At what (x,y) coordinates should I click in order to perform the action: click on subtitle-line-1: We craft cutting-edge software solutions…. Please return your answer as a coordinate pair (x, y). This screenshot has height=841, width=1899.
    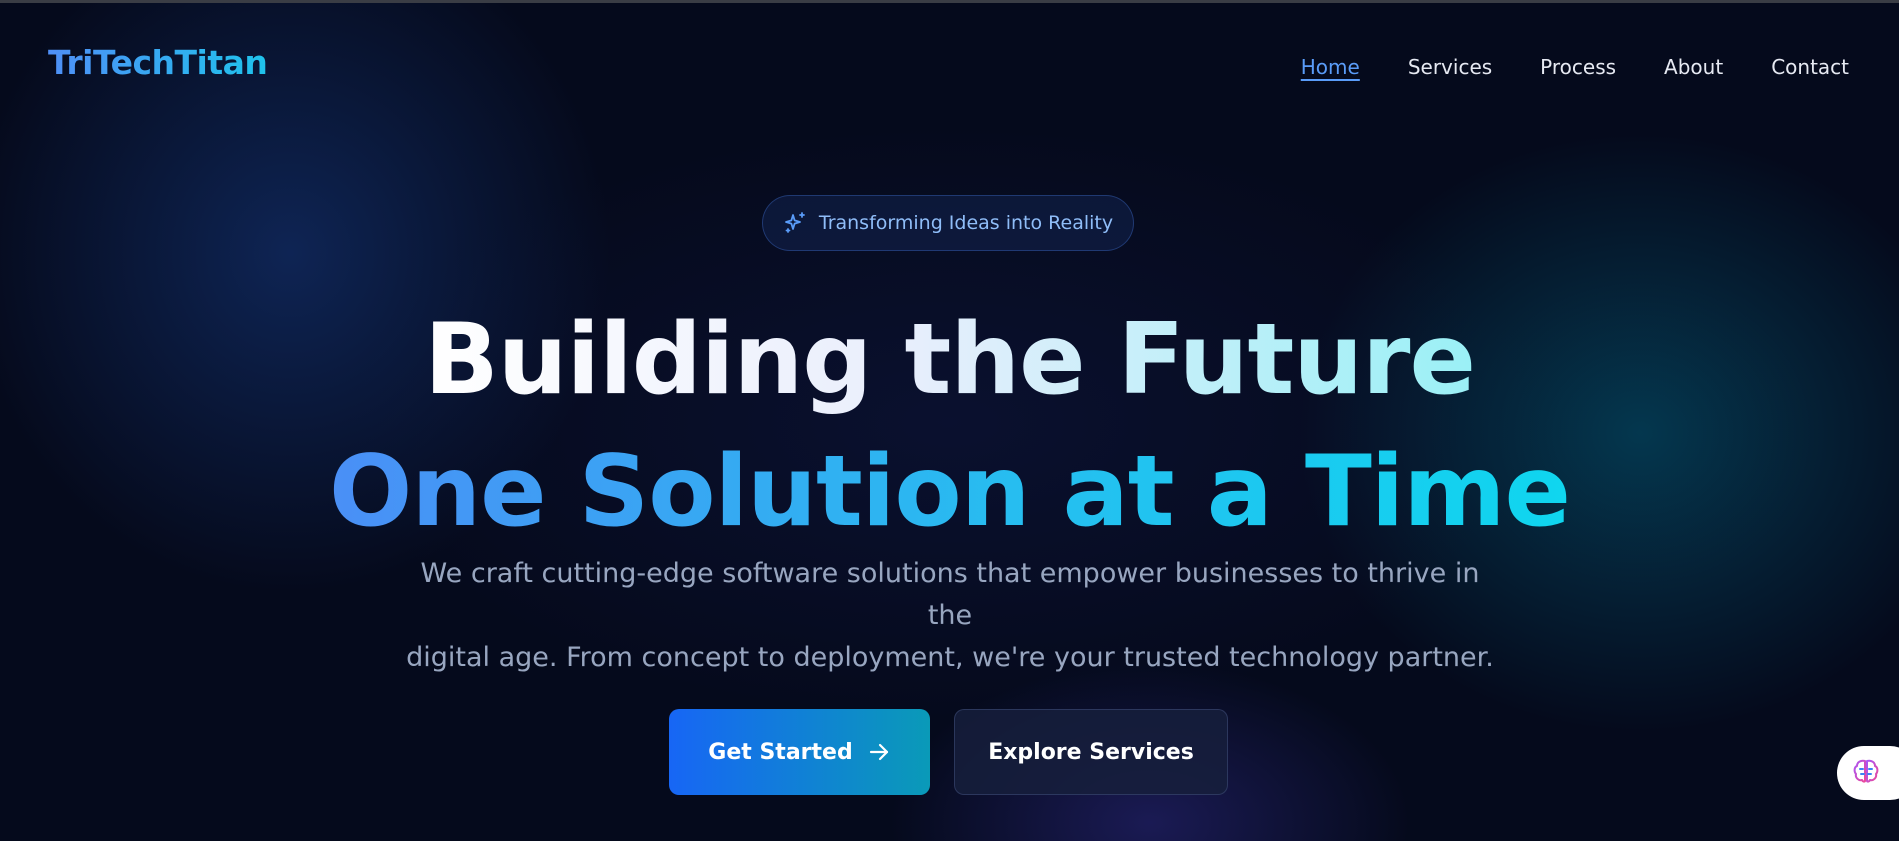
    Looking at the image, I should click on (950, 594).